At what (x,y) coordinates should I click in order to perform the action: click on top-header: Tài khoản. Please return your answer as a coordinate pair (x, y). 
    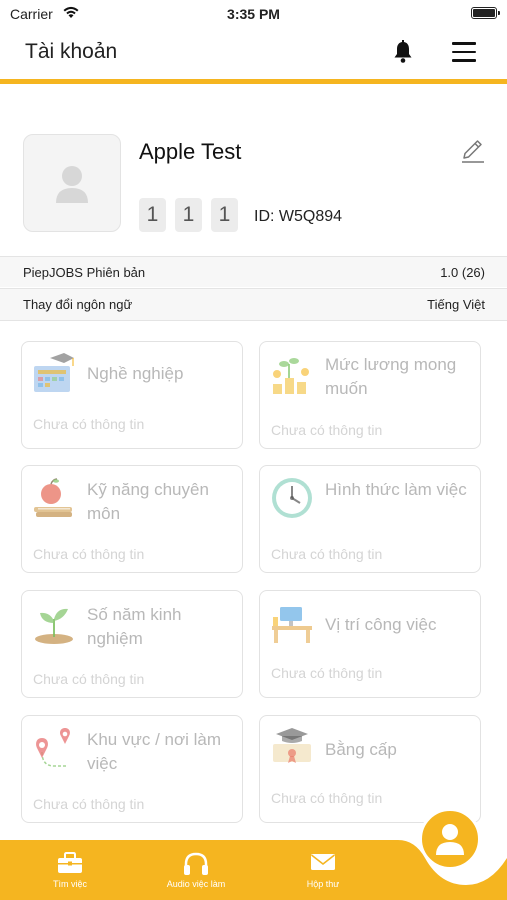
    Looking at the image, I should click on (253, 55).